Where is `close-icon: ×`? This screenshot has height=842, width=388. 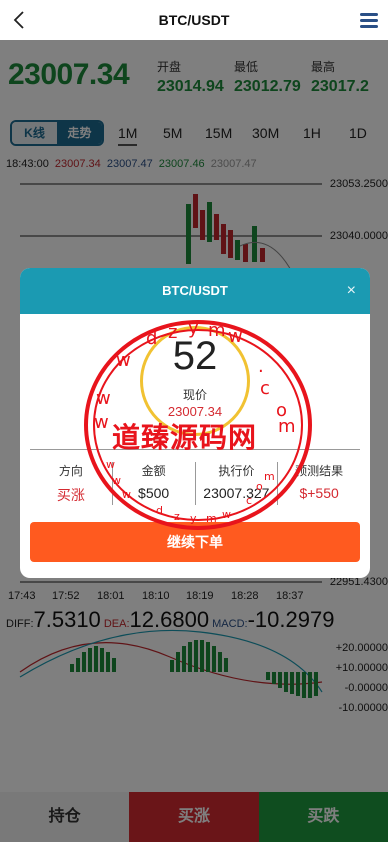
close-icon: × is located at coordinates (351, 291).